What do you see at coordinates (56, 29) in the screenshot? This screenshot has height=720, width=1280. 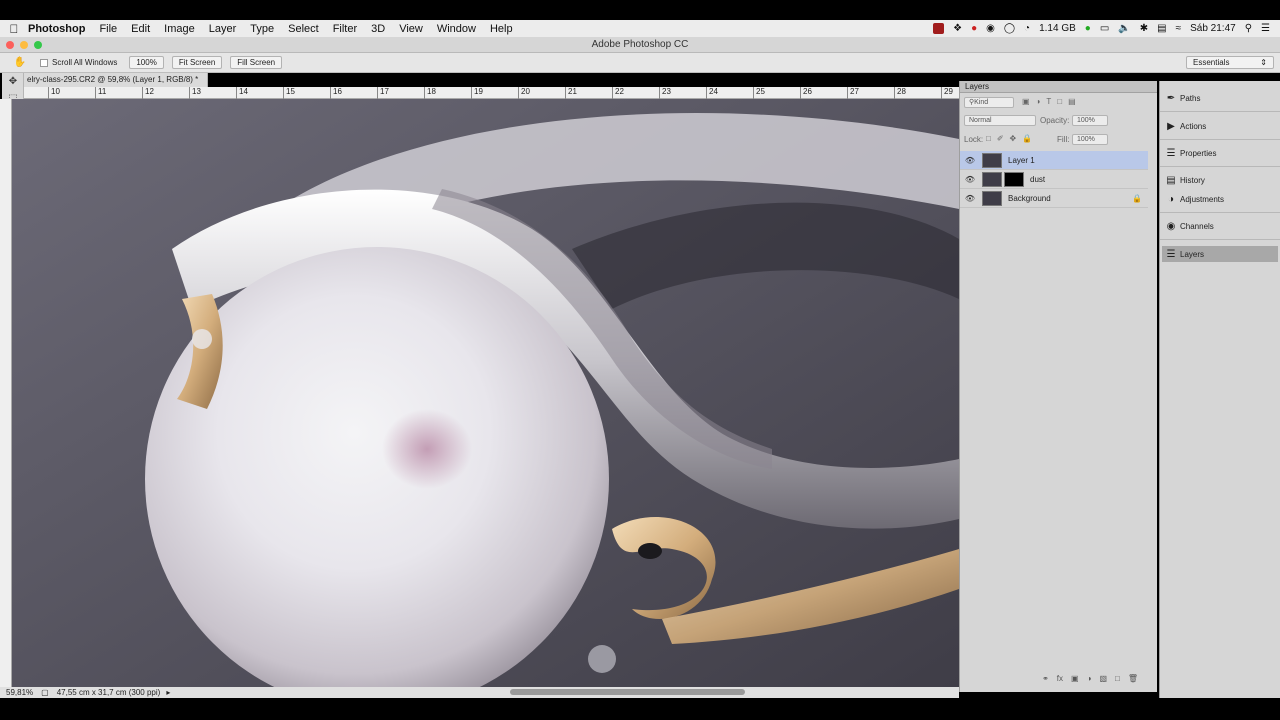 I see `app-menu: Photoshop` at bounding box center [56, 29].